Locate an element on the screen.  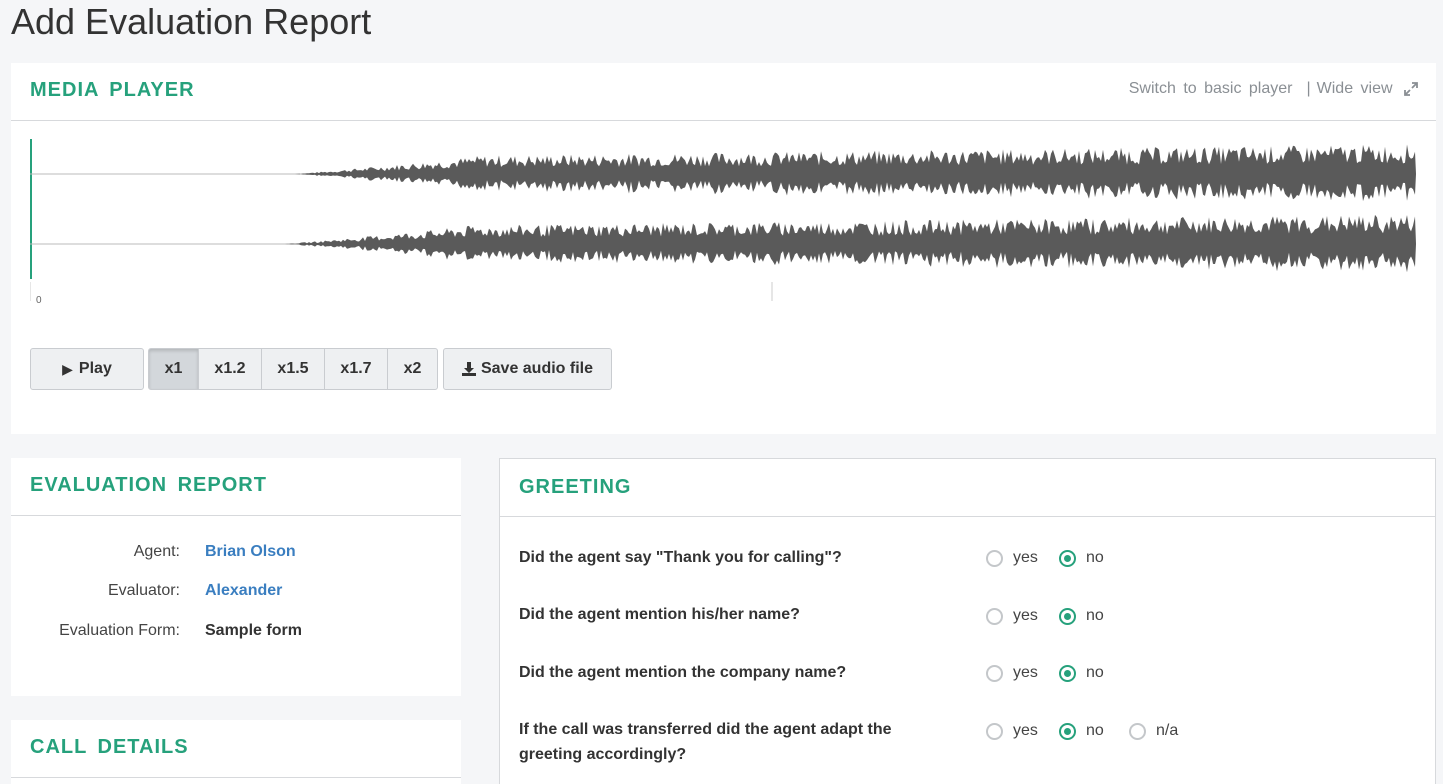
q2-no-radio is located at coordinates (1067, 616).